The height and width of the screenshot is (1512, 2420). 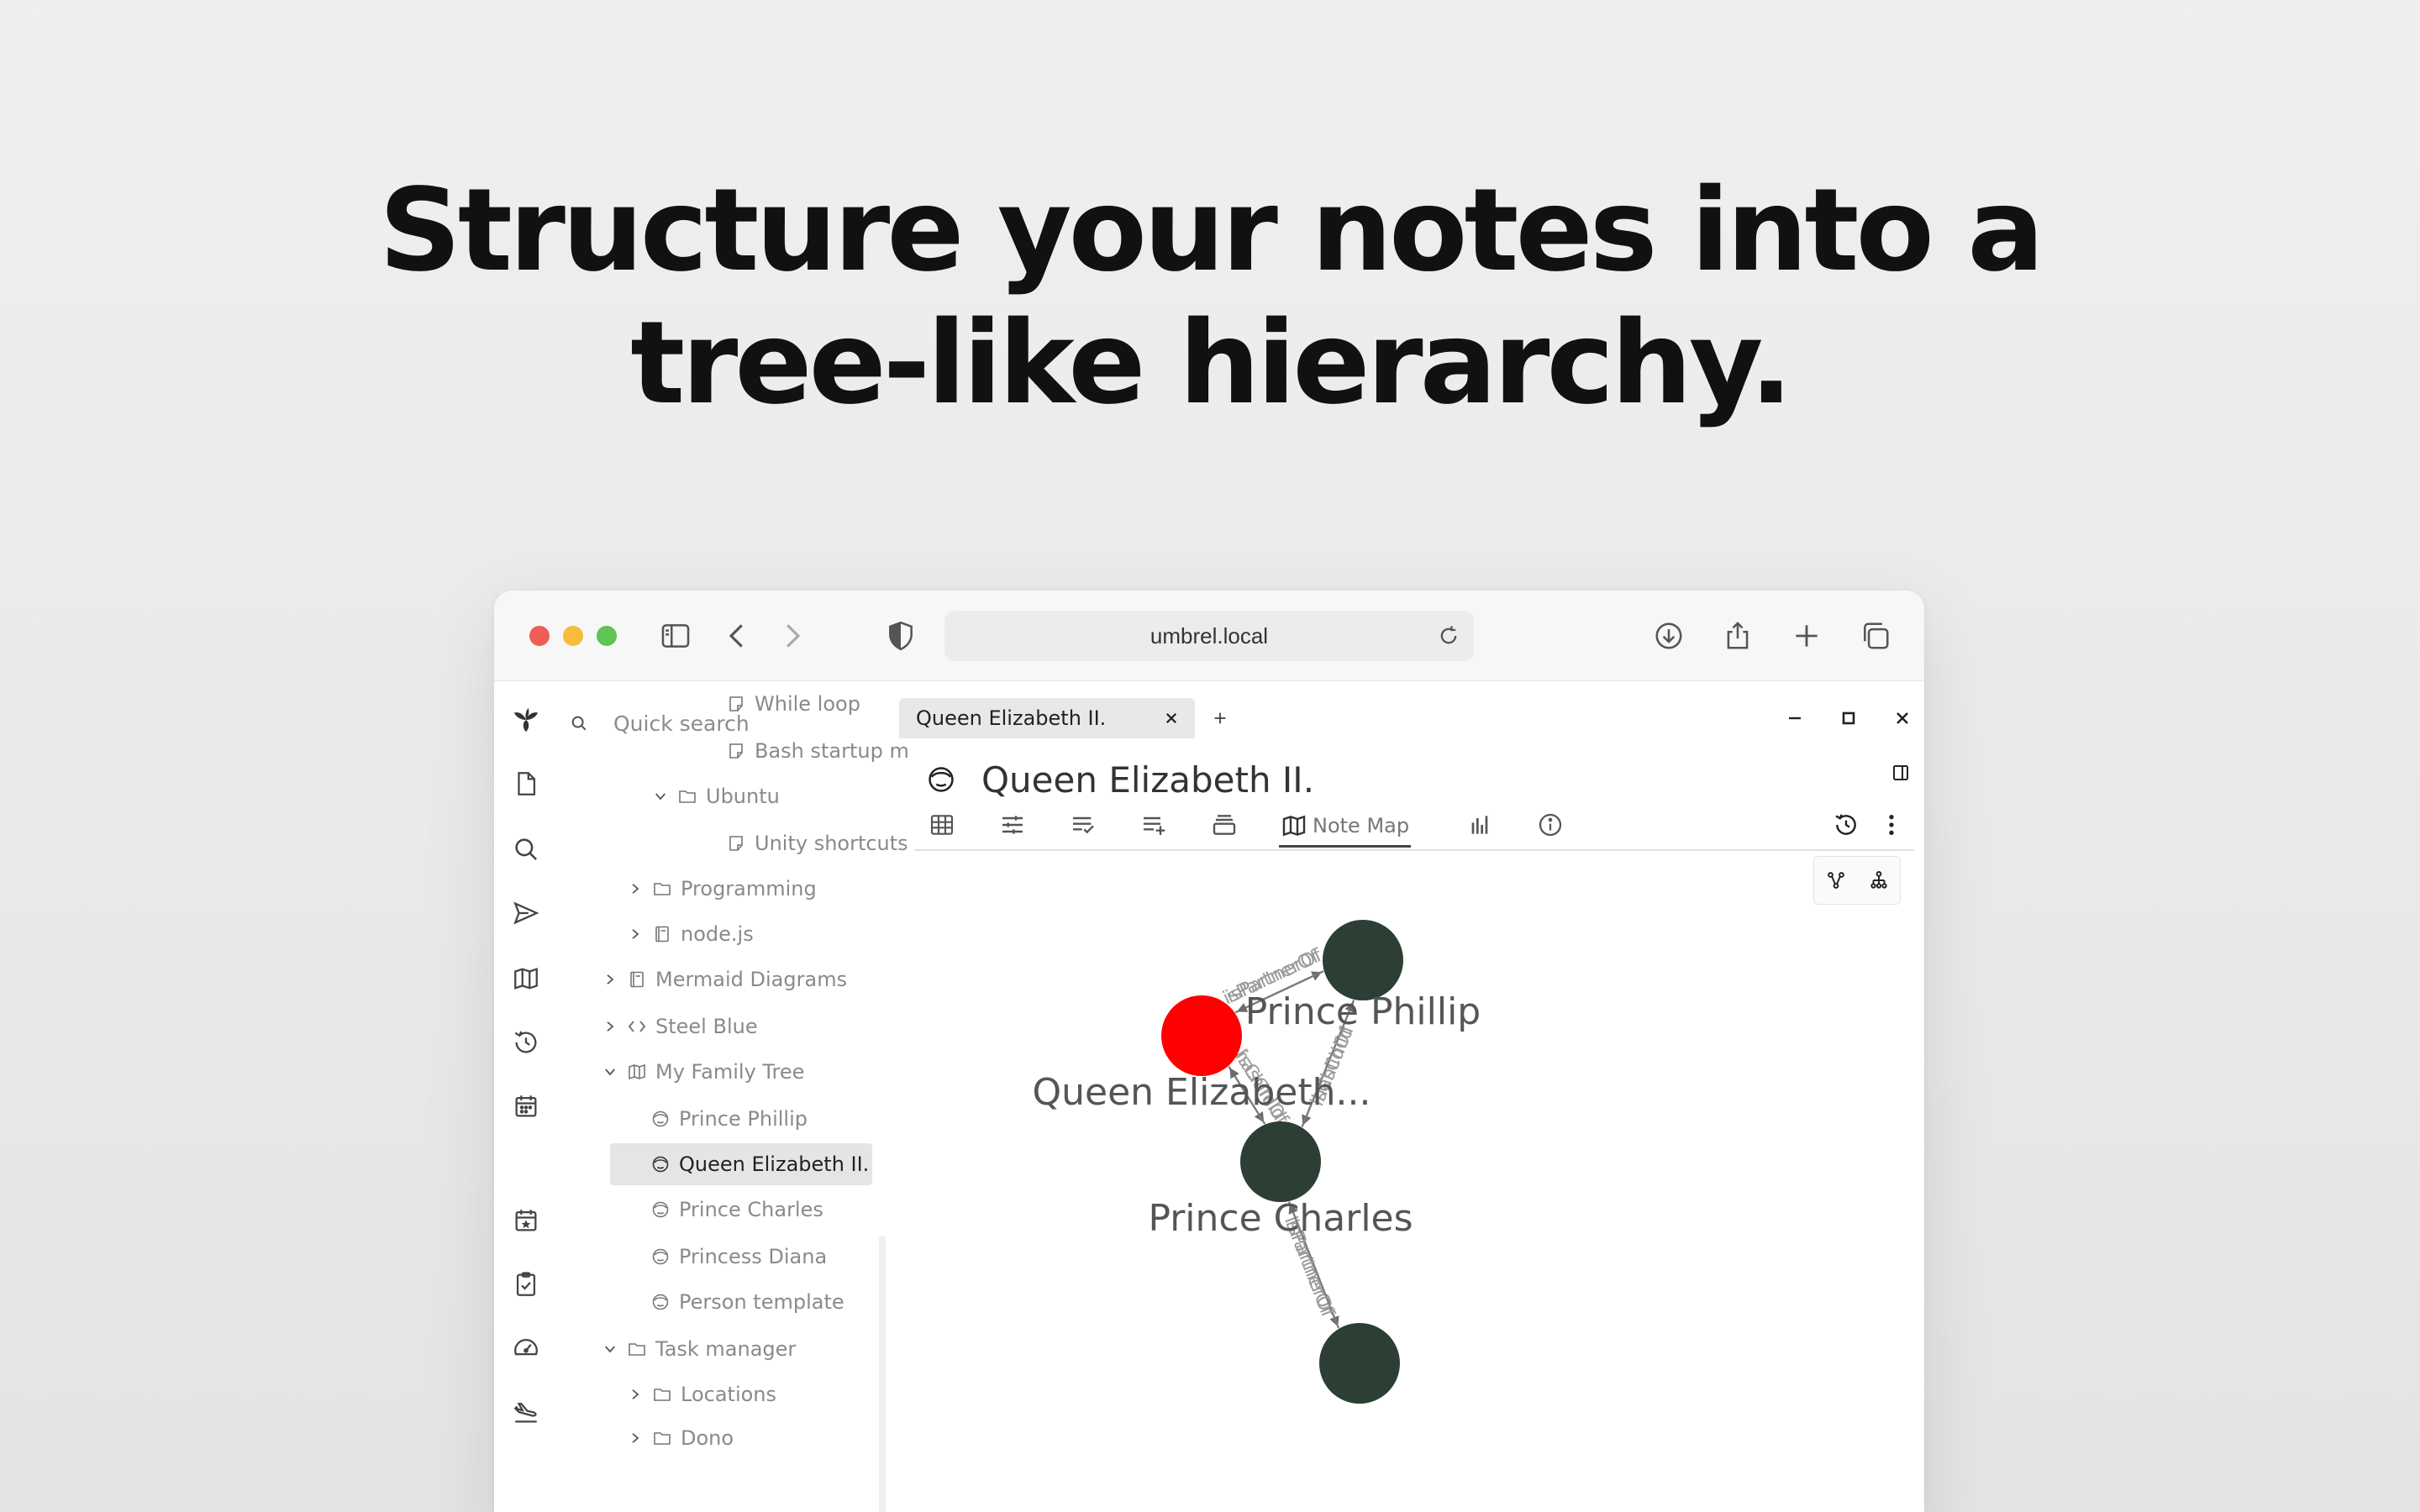 I want to click on tab-queen-elizabeth: Queen Elizabeth II., so click(x=1047, y=718).